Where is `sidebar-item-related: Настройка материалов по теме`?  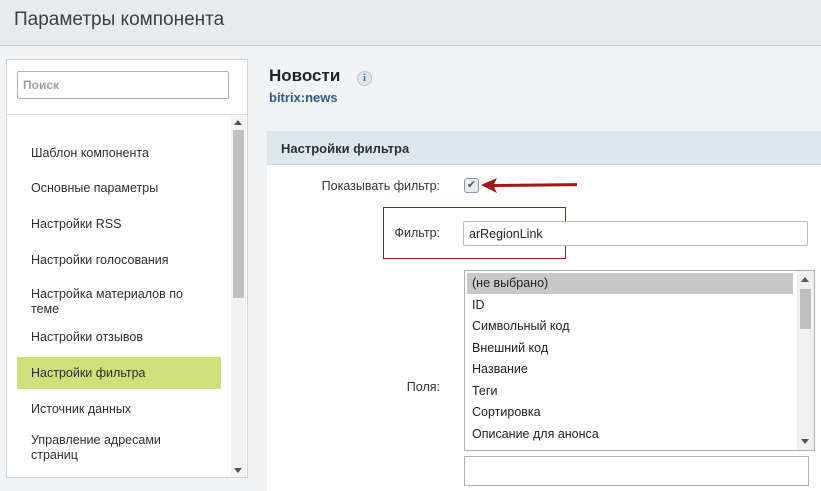
sidebar-item-related: Настройка материалов по теме is located at coordinates (119, 302).